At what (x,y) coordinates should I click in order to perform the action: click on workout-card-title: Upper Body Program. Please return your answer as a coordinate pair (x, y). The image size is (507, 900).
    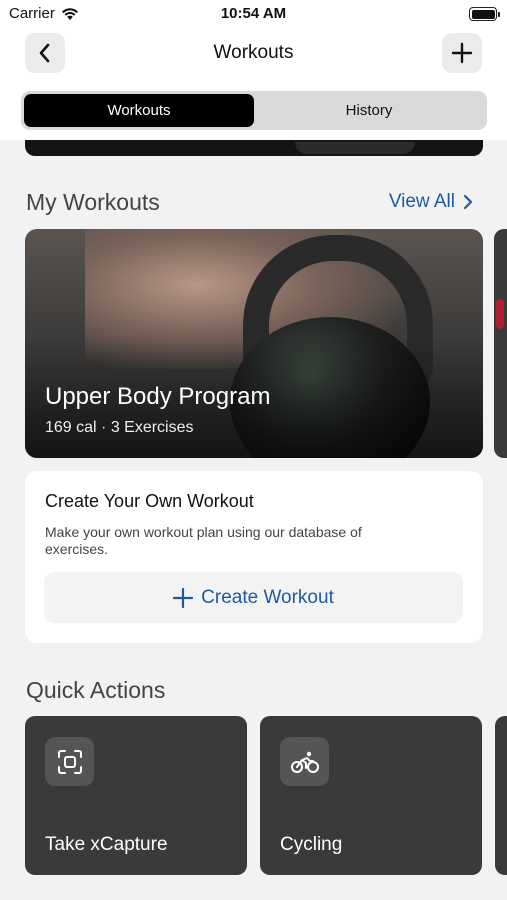
    Looking at the image, I should click on (158, 396).